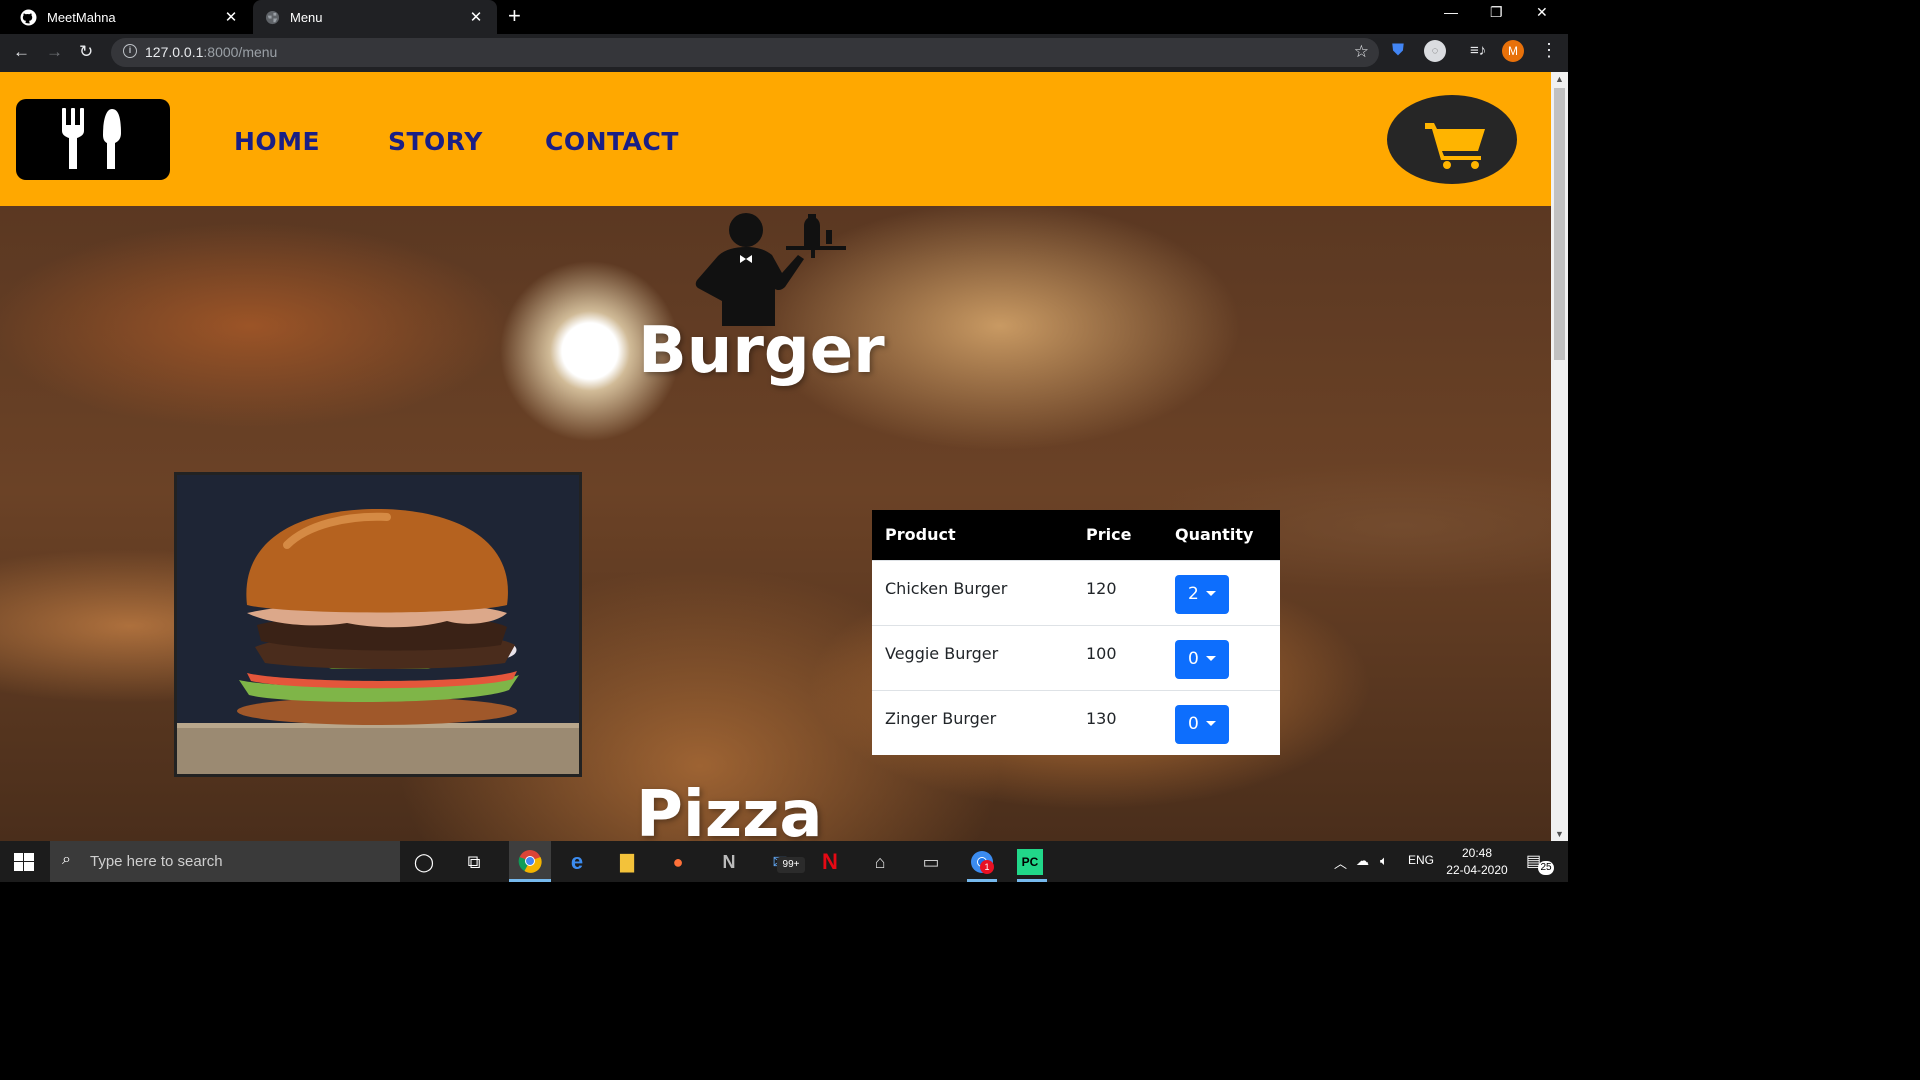 This screenshot has height=1080, width=1920. Describe the element at coordinates (24, 862) in the screenshot. I see `windows-start-icon` at that location.